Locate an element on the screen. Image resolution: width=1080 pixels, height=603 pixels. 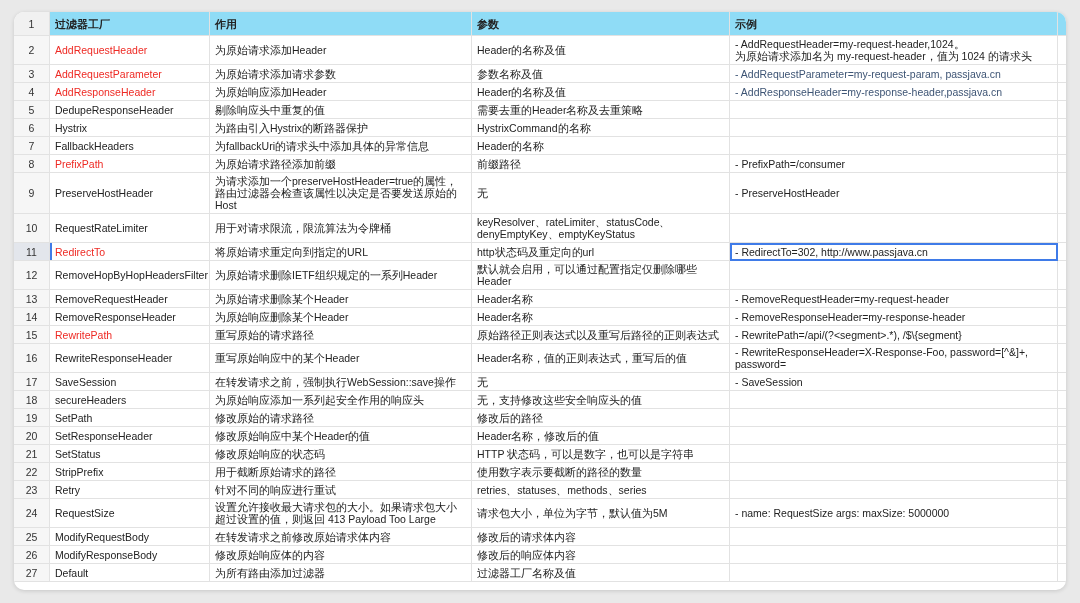
column-header: 参数 is located at coordinates (601, 24).